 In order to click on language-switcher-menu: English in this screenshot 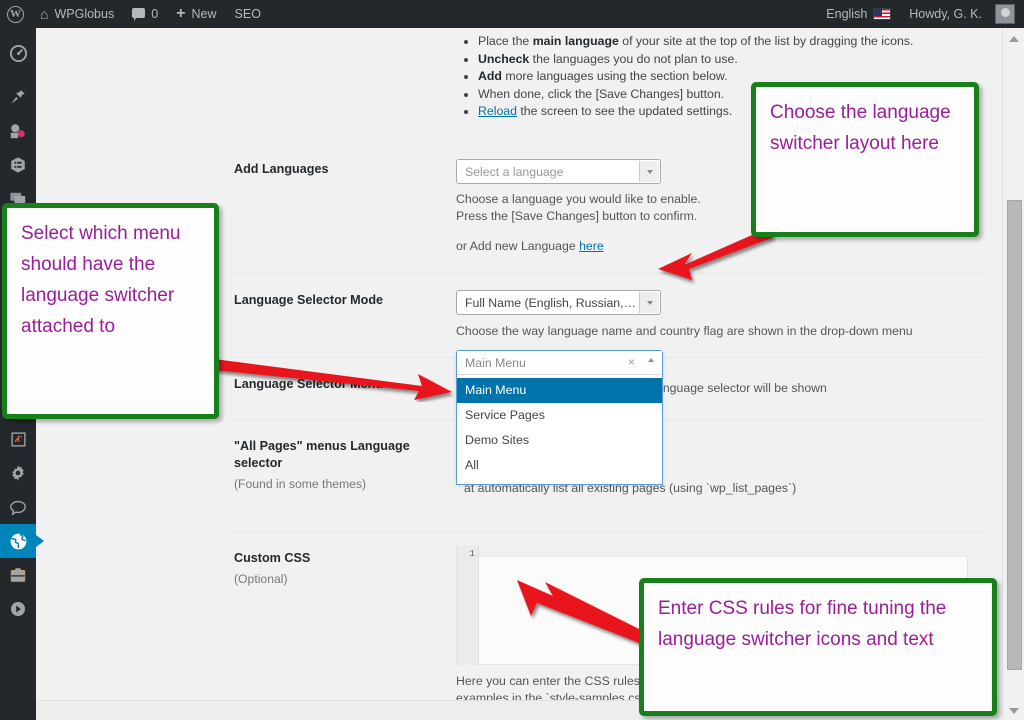, I will do `click(858, 14)`.